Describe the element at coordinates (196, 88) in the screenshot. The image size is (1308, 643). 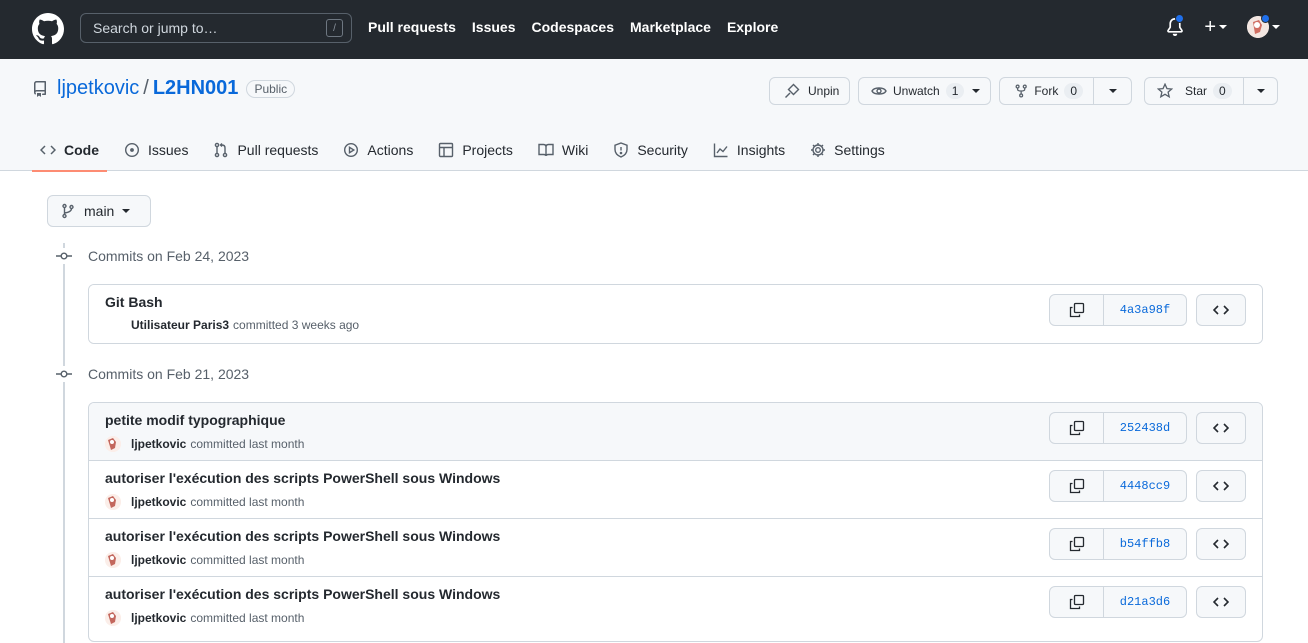
I see `repo-name-link: L2HN001` at that location.